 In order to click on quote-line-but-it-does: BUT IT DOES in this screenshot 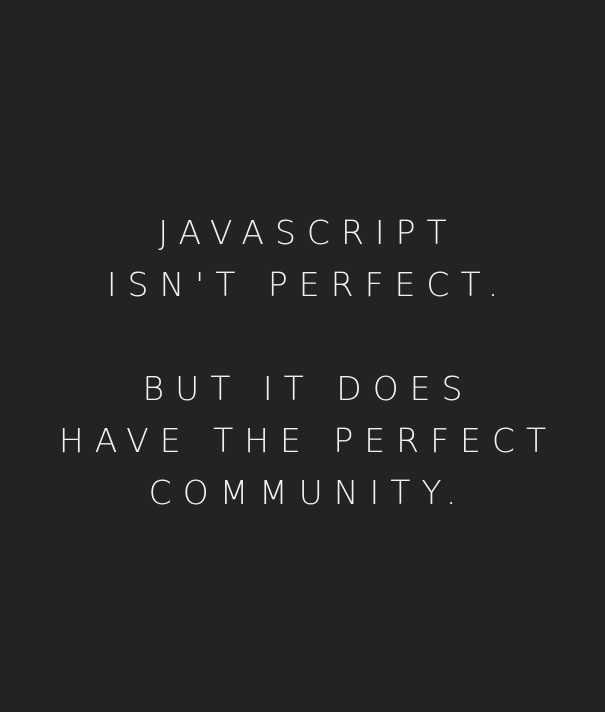, I will do `click(308, 388)`.